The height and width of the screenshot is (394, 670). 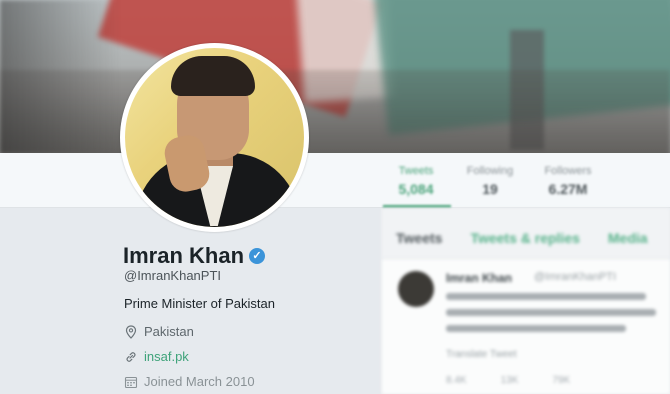 I want to click on website-link: insaf.pk, so click(x=166, y=356).